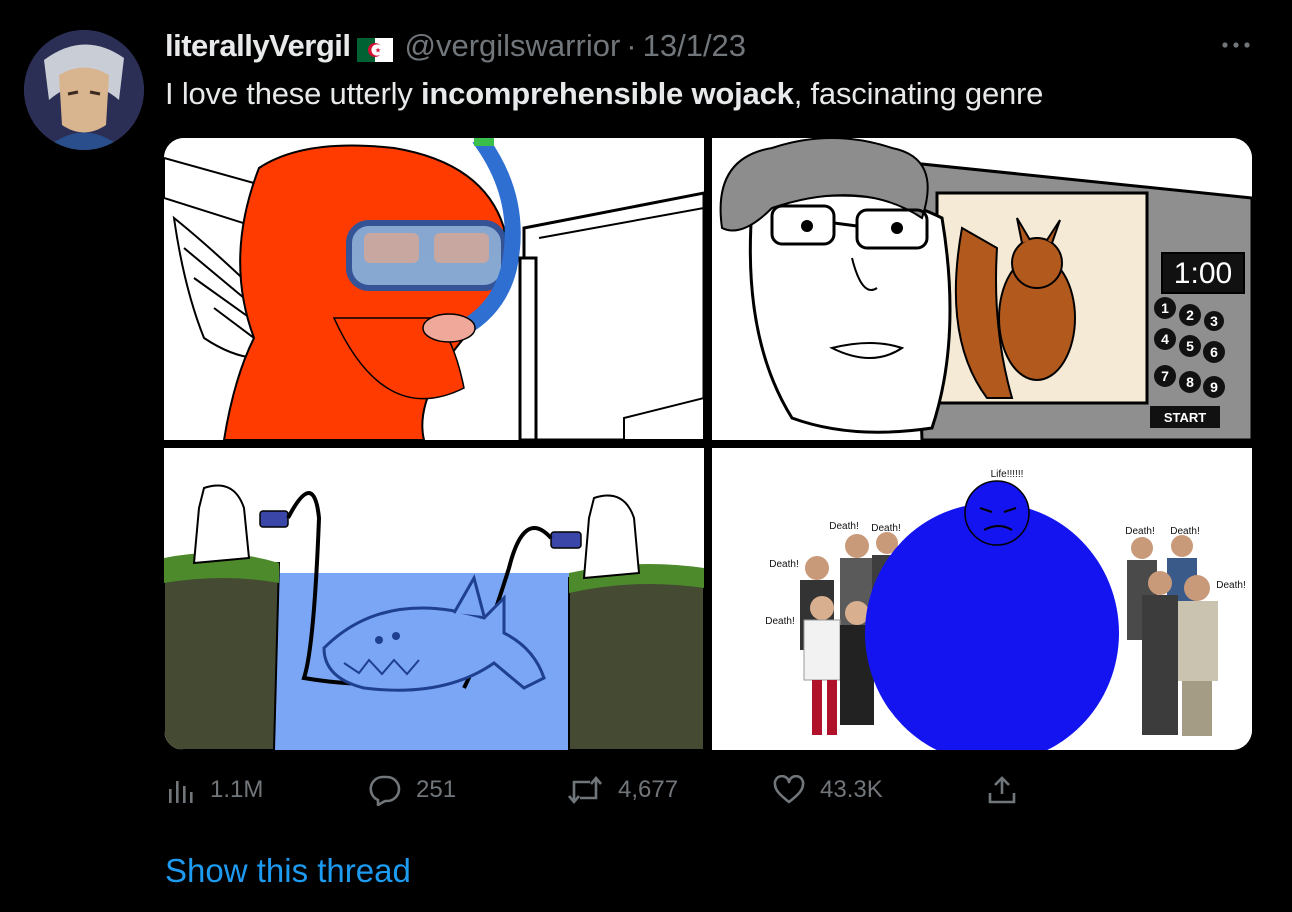  Describe the element at coordinates (1002, 790) in the screenshot. I see `share-icon` at that location.